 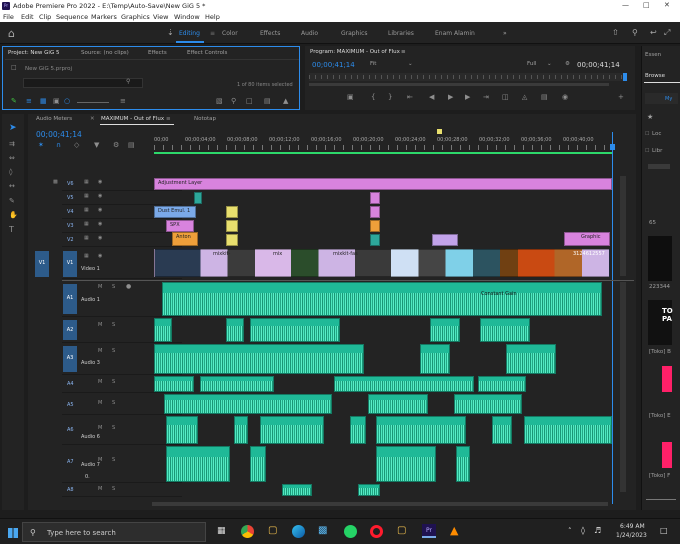 I want to click on search-input, so click(x=83, y=83).